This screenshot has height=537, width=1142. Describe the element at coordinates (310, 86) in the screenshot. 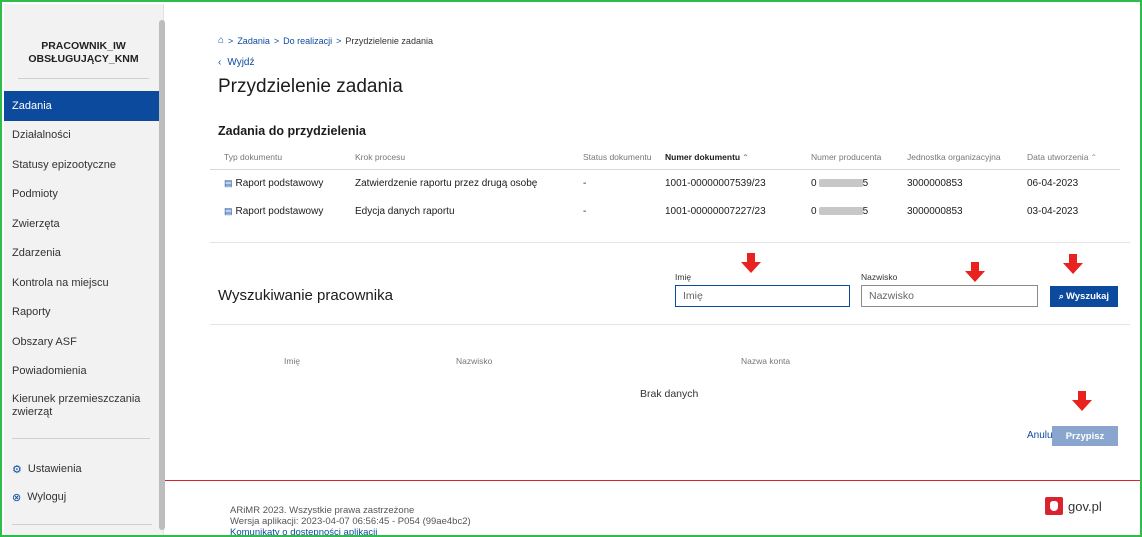

I see `page-title: Przydzielenie zadania` at that location.